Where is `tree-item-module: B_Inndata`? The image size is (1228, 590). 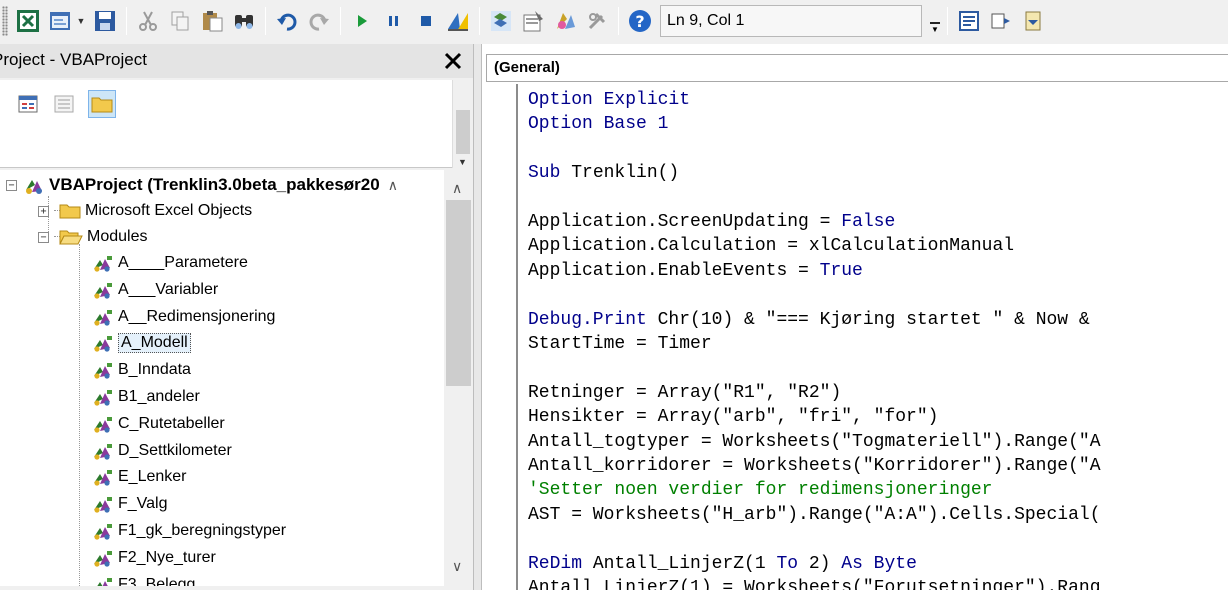
tree-item-module: B_Inndata is located at coordinates (135, 370).